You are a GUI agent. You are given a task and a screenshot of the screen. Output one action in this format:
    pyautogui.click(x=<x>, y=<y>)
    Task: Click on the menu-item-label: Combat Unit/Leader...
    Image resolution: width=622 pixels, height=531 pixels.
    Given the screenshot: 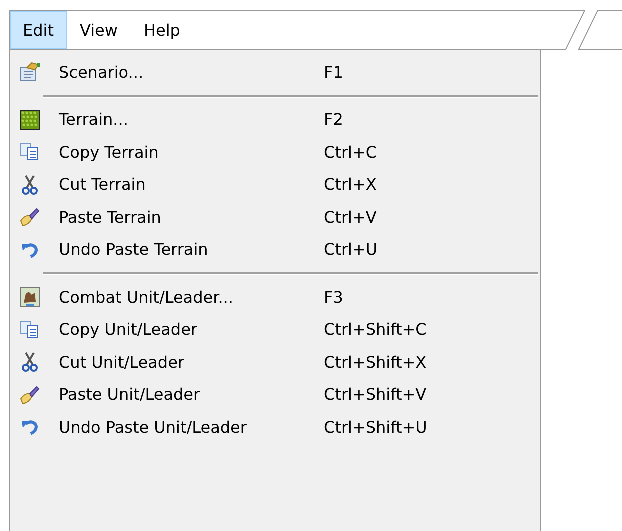 What is the action you would take?
    pyautogui.click(x=146, y=297)
    